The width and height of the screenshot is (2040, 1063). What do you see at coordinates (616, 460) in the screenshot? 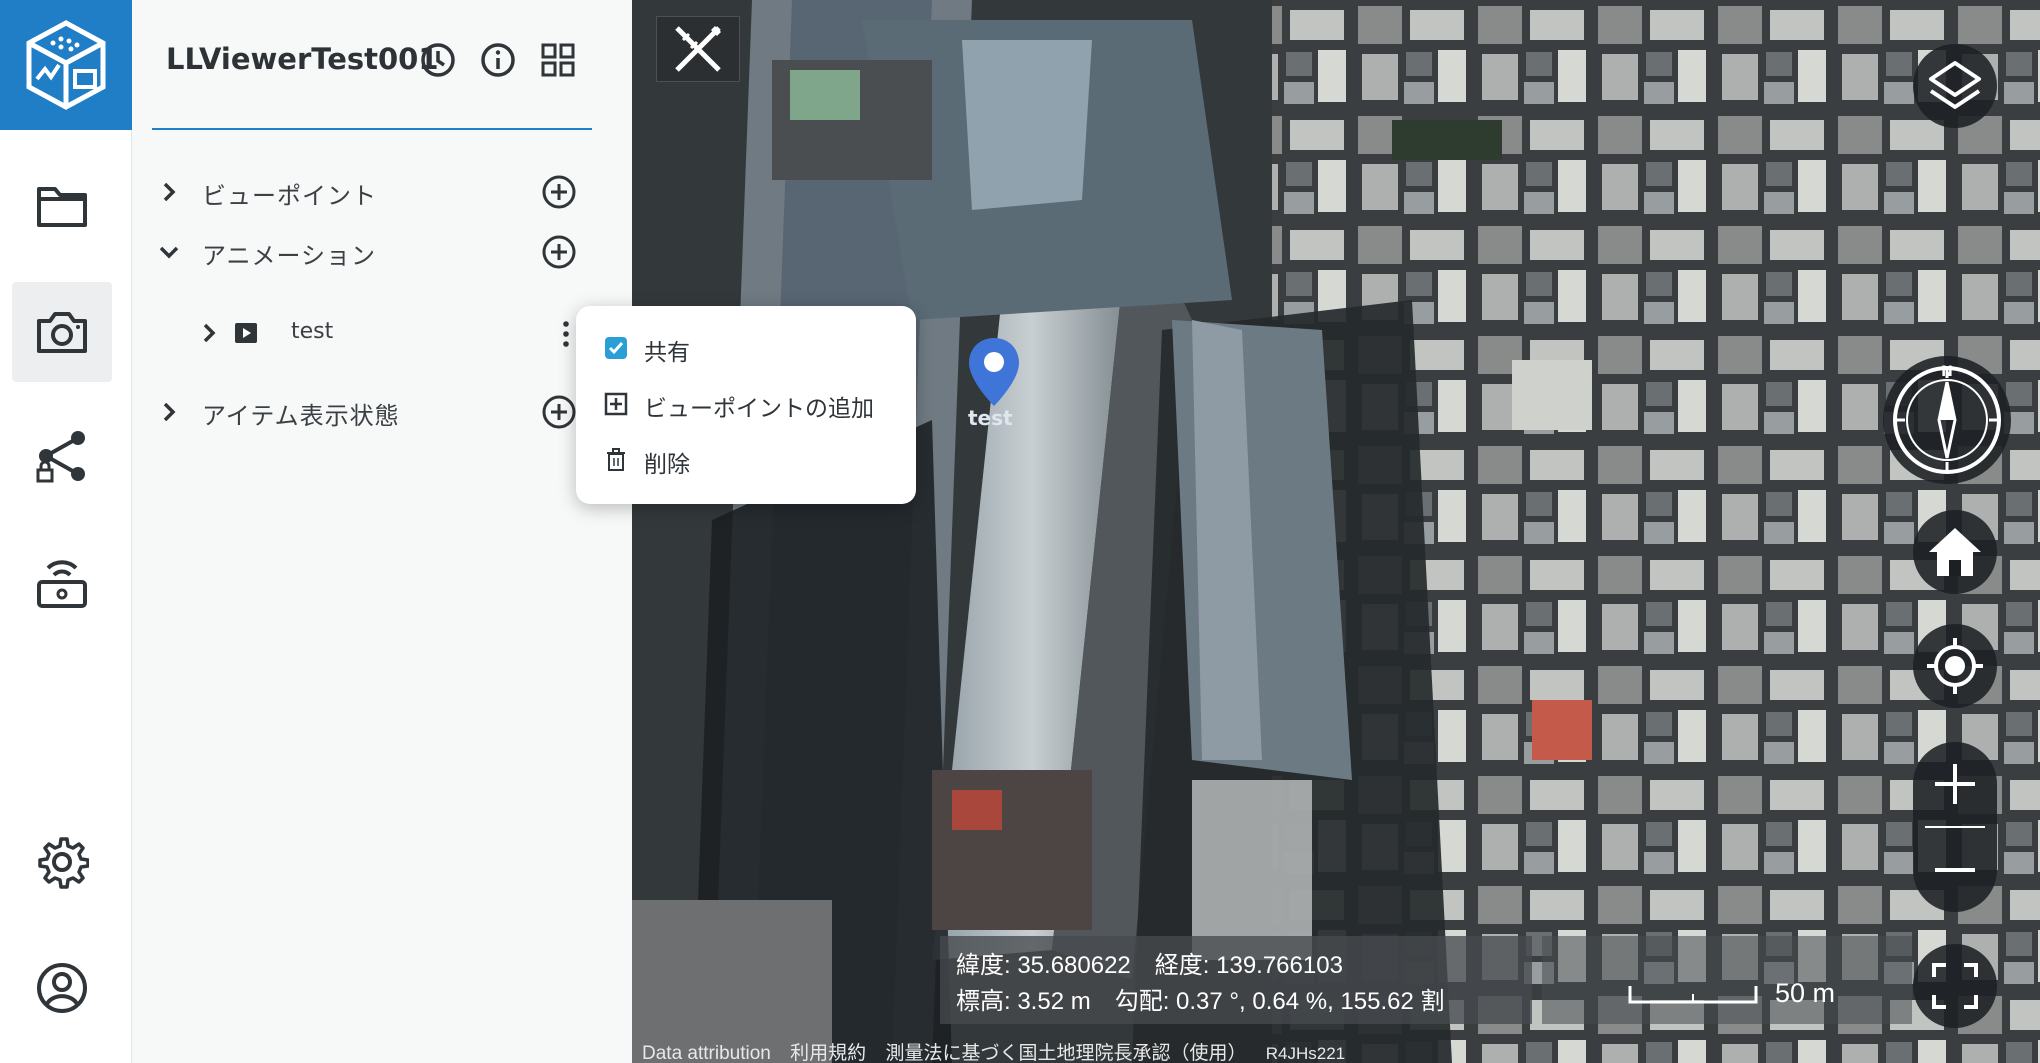
I see `trash-icon` at bounding box center [616, 460].